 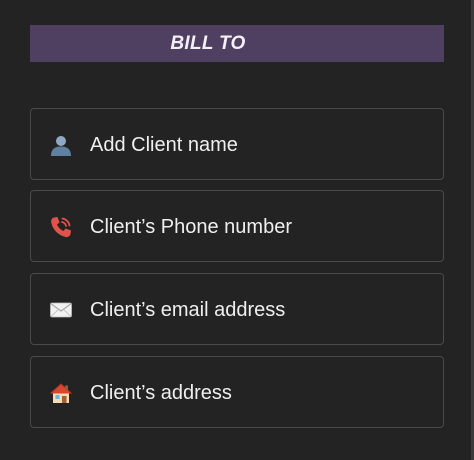 I want to click on client-address-placeholder: Client’s address, so click(x=161, y=393).